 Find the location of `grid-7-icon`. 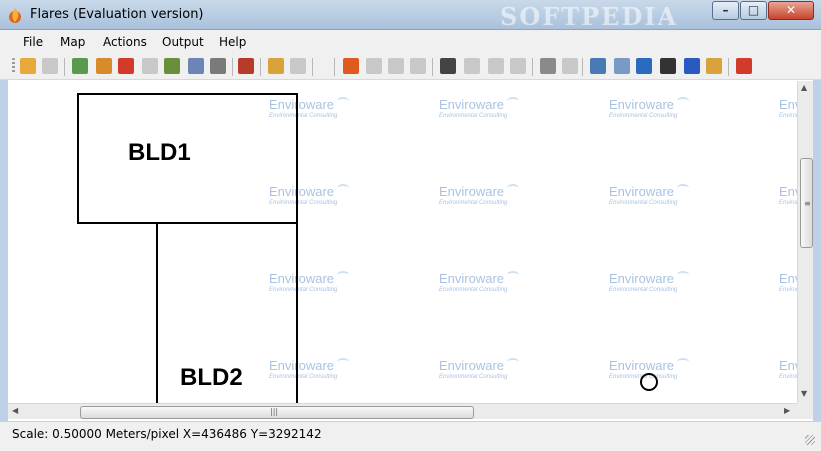

grid-7-icon is located at coordinates (570, 66).